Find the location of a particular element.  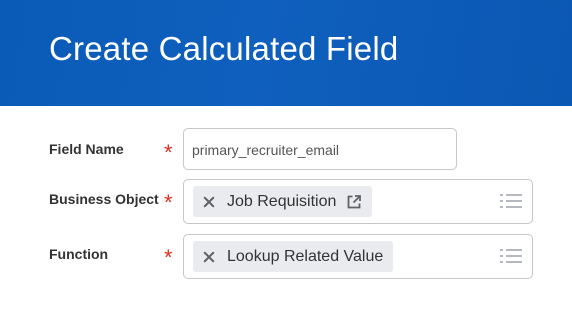

business-object-pill: Job Requisition is located at coordinates (283, 201).